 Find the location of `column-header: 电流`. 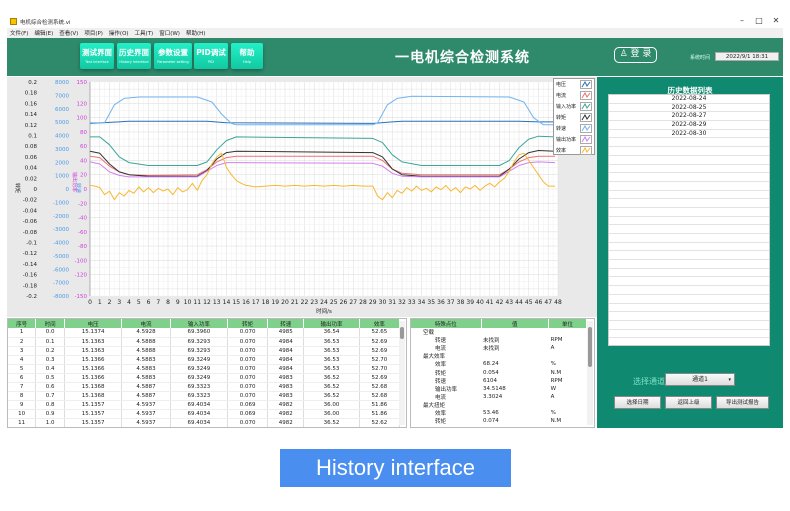

column-header: 电流 is located at coordinates (146, 323).